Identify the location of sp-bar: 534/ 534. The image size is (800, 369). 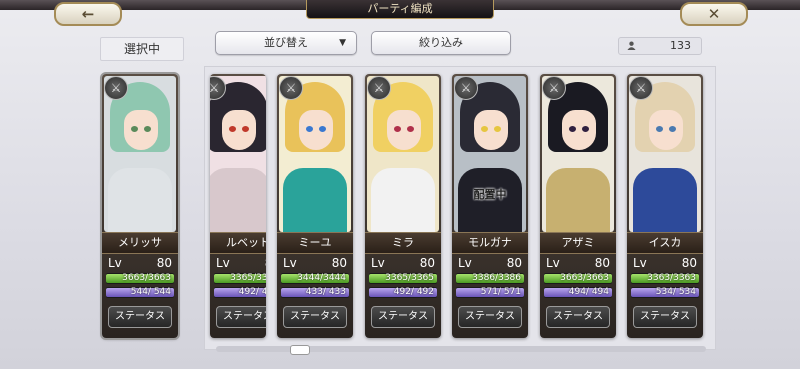
(665, 292).